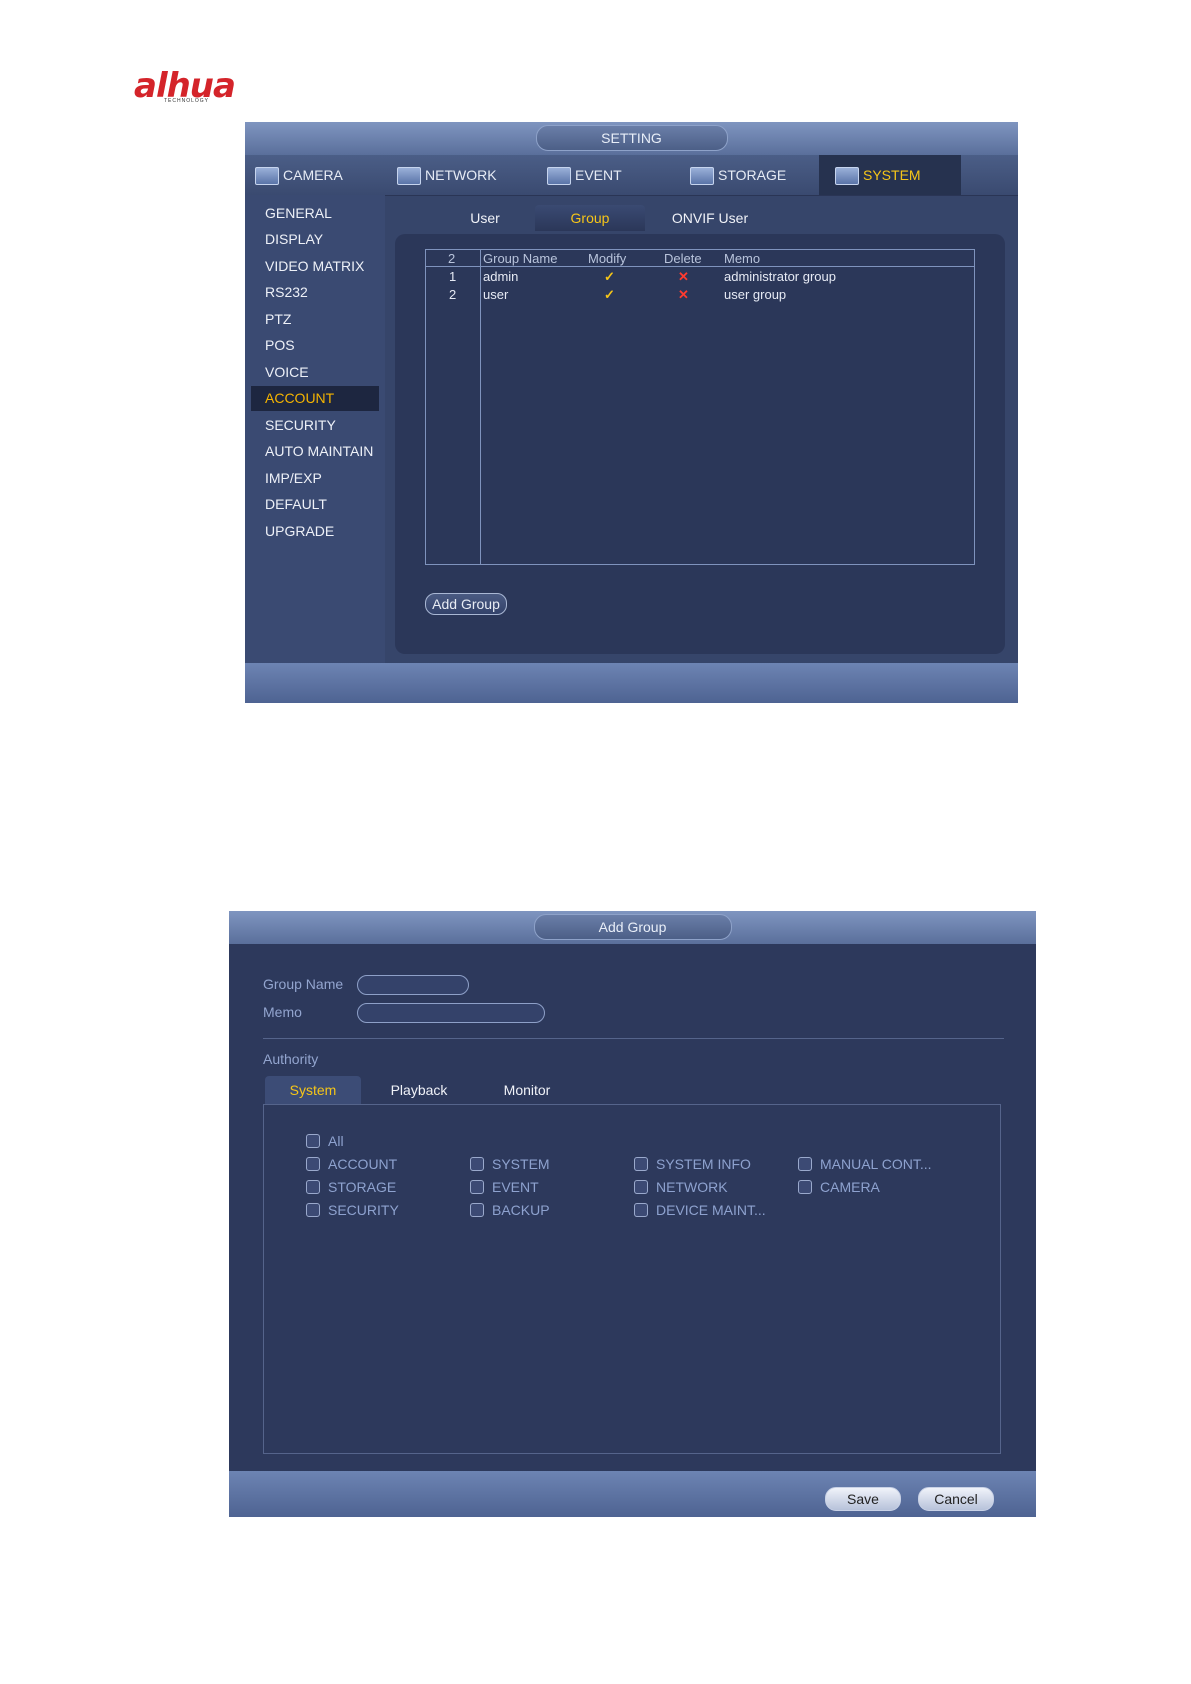 This screenshot has width=1191, height=1684. I want to click on row2-memo: user group, so click(755, 294).